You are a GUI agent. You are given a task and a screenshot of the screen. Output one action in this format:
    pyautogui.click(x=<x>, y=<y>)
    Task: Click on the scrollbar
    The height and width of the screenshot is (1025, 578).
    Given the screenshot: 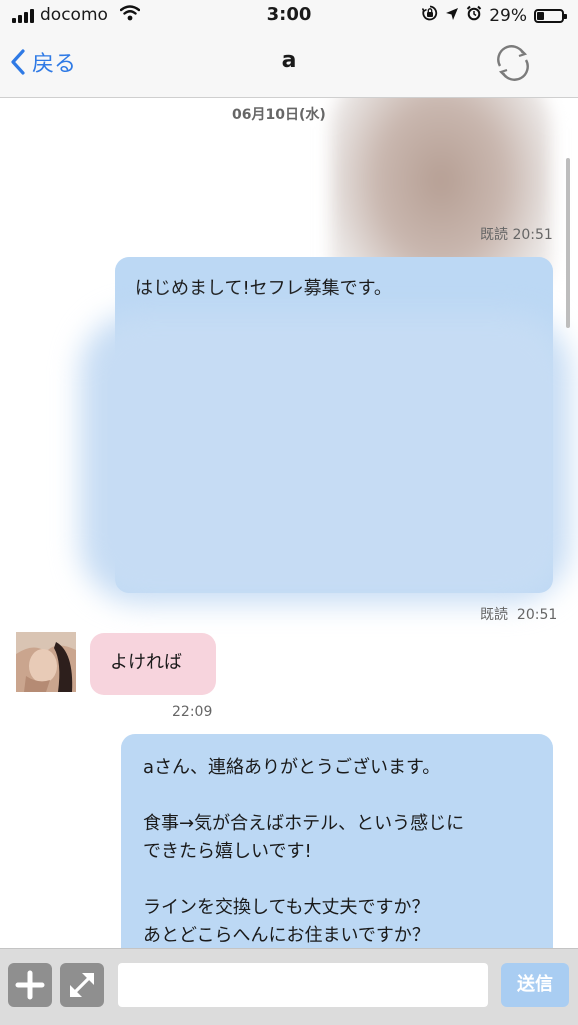 What is the action you would take?
    pyautogui.click(x=568, y=243)
    